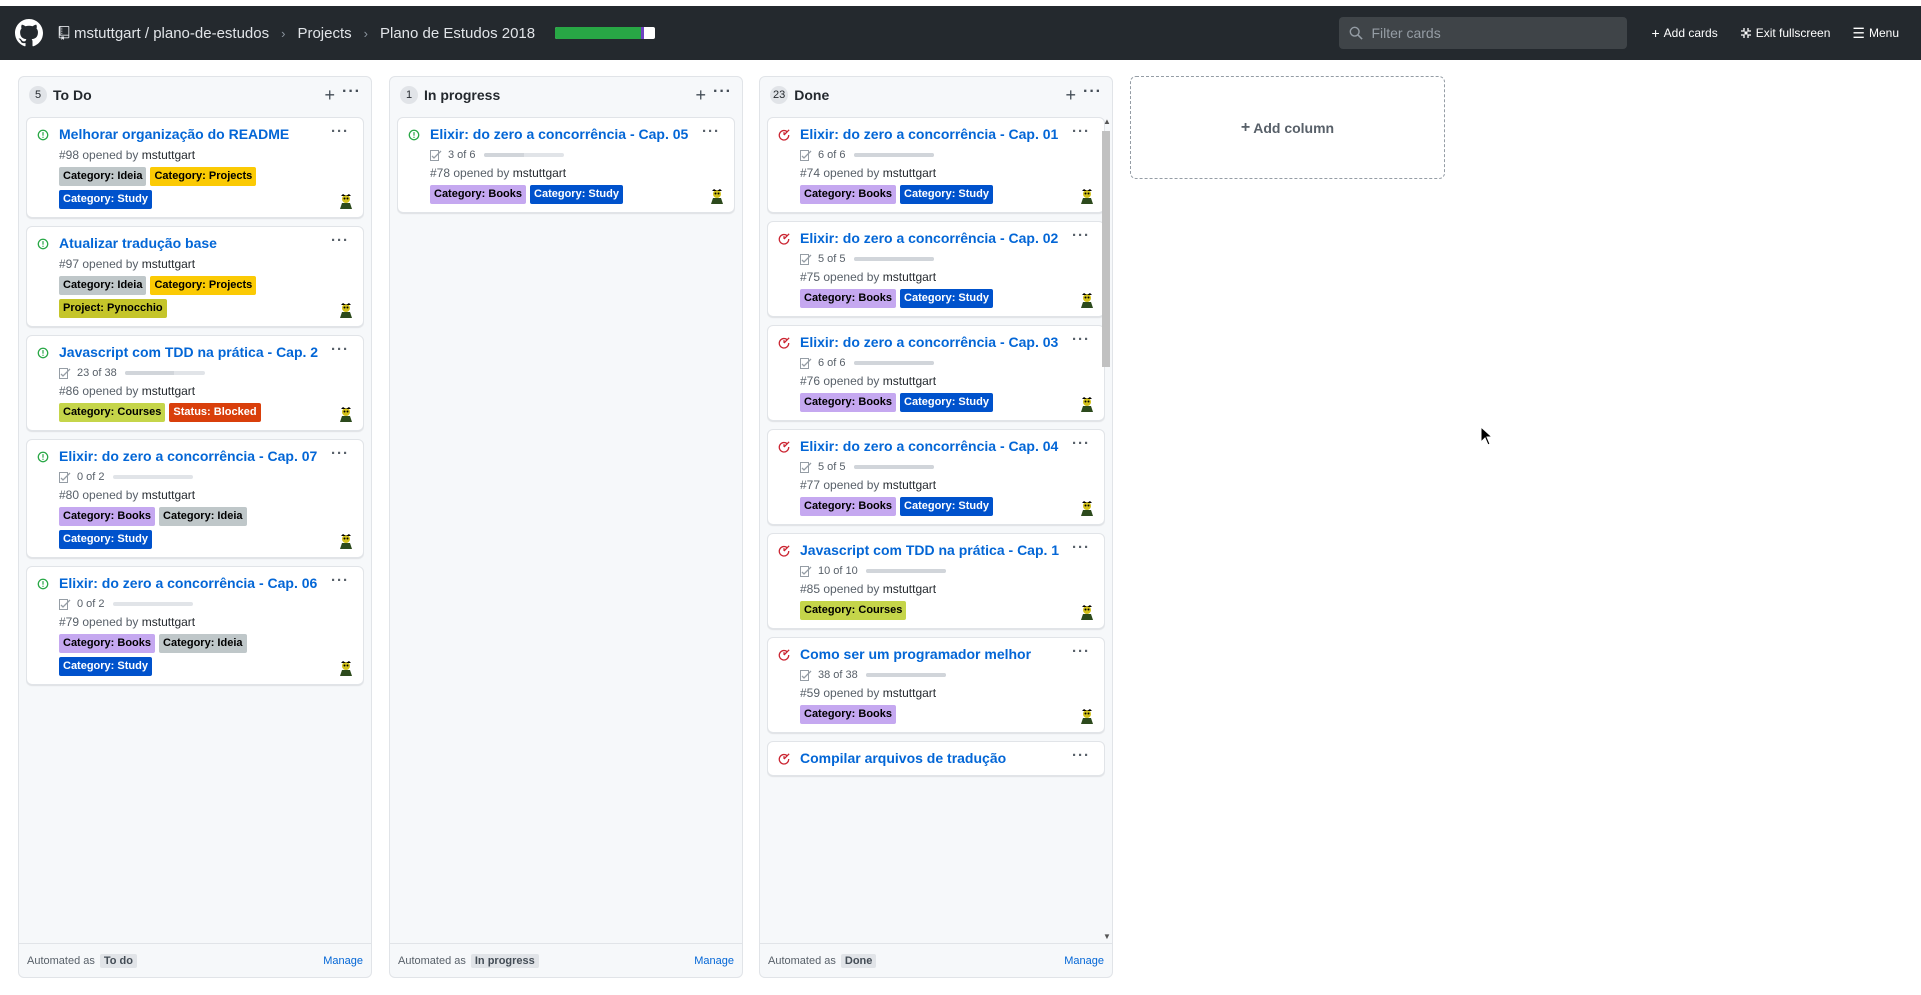 The width and height of the screenshot is (1921, 995). Describe the element at coordinates (69, 391) in the screenshot. I see `issue-number: #86` at that location.